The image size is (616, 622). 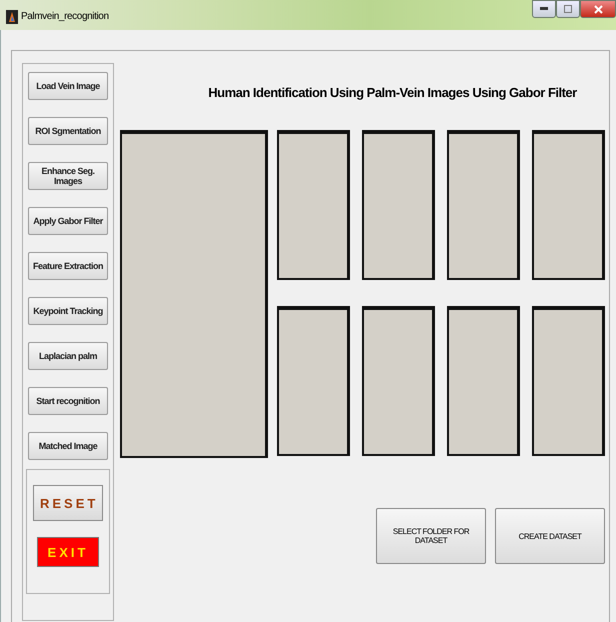 I want to click on side-button: Enhance Seg. Images, so click(x=68, y=176).